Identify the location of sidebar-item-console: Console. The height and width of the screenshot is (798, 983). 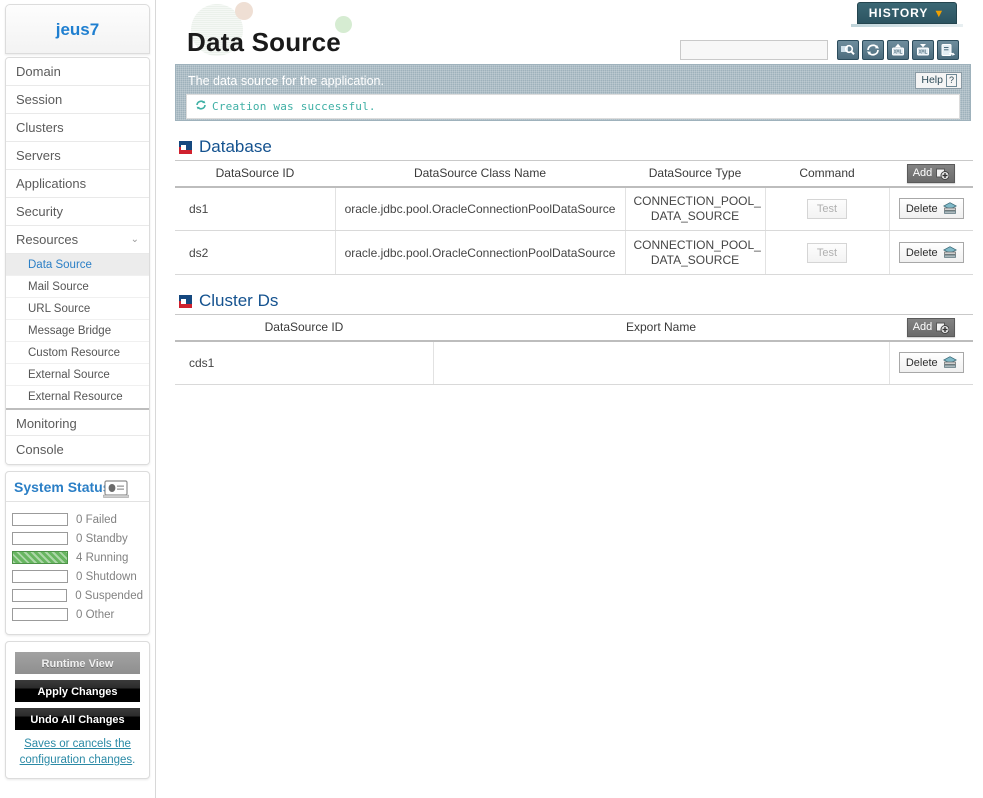
(77, 450).